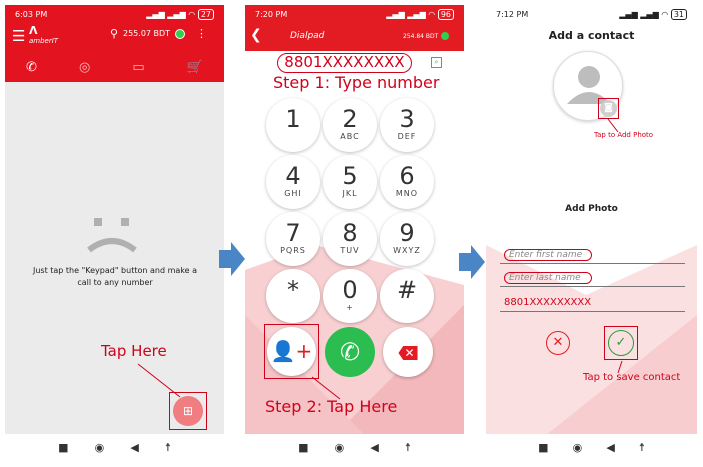 This screenshot has width=703, height=467. What do you see at coordinates (407, 193) in the screenshot?
I see `key-letters: MNO` at bounding box center [407, 193].